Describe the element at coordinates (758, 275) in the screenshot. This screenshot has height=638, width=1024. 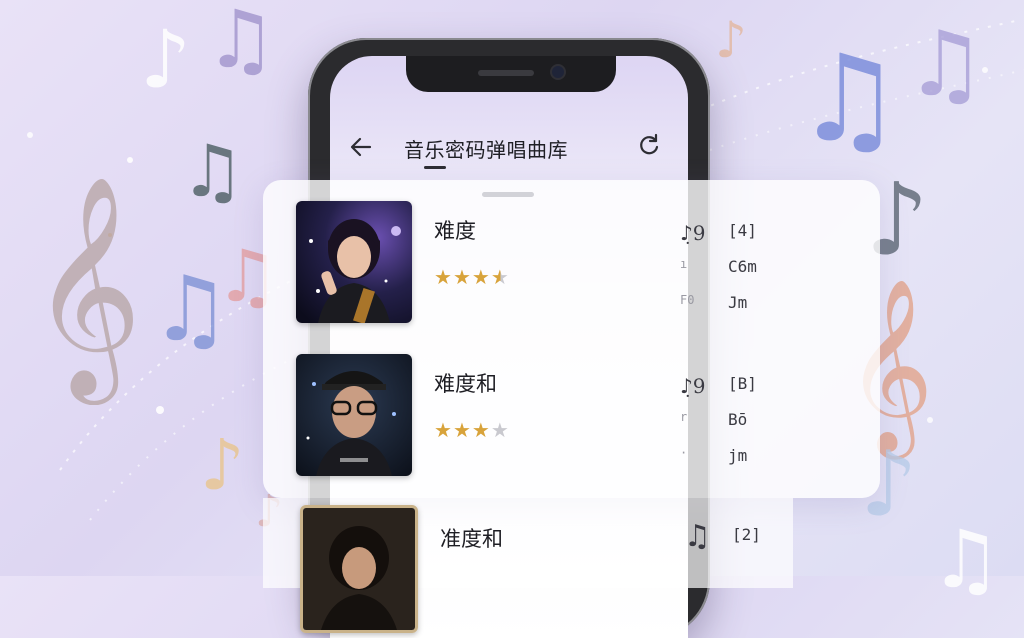
I see `song-meta-right: [4] C6m Jm` at that location.